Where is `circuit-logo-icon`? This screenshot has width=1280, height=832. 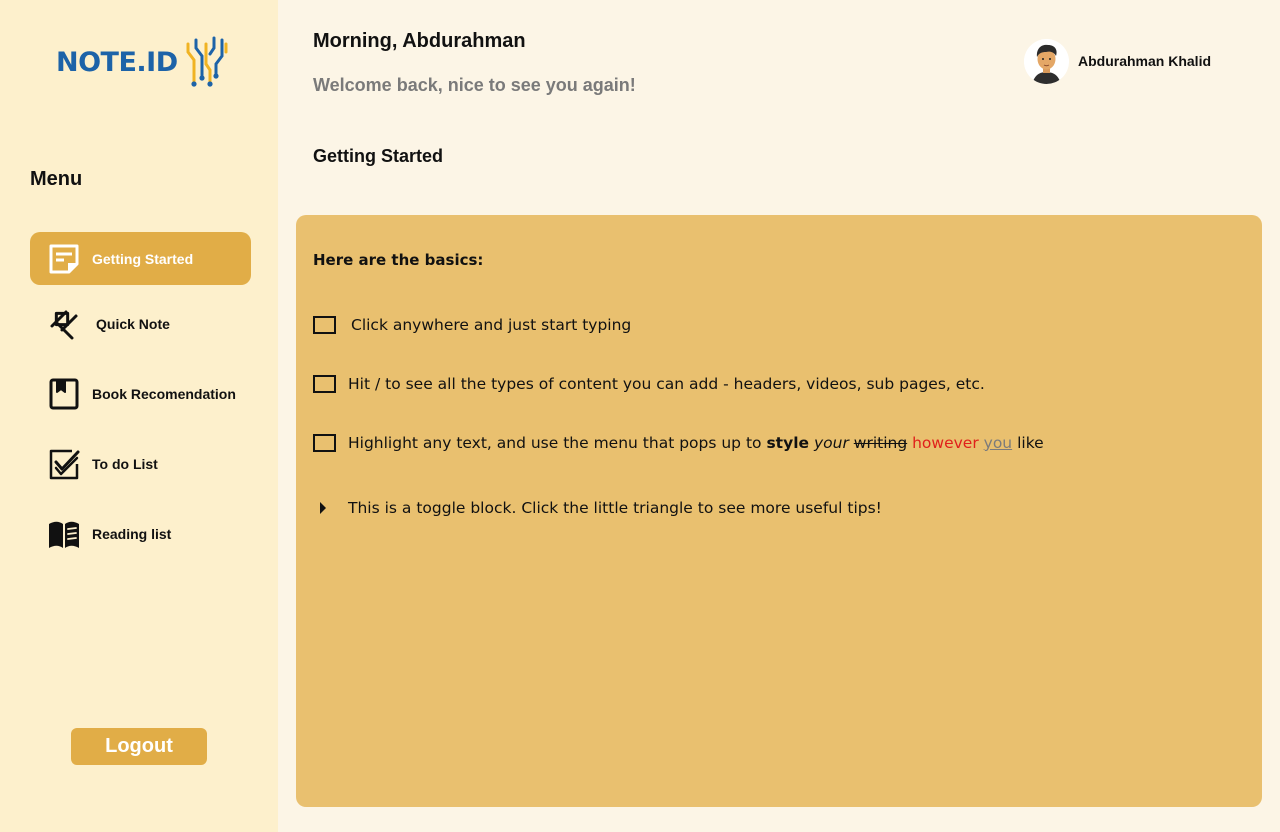 circuit-logo-icon is located at coordinates (207, 61).